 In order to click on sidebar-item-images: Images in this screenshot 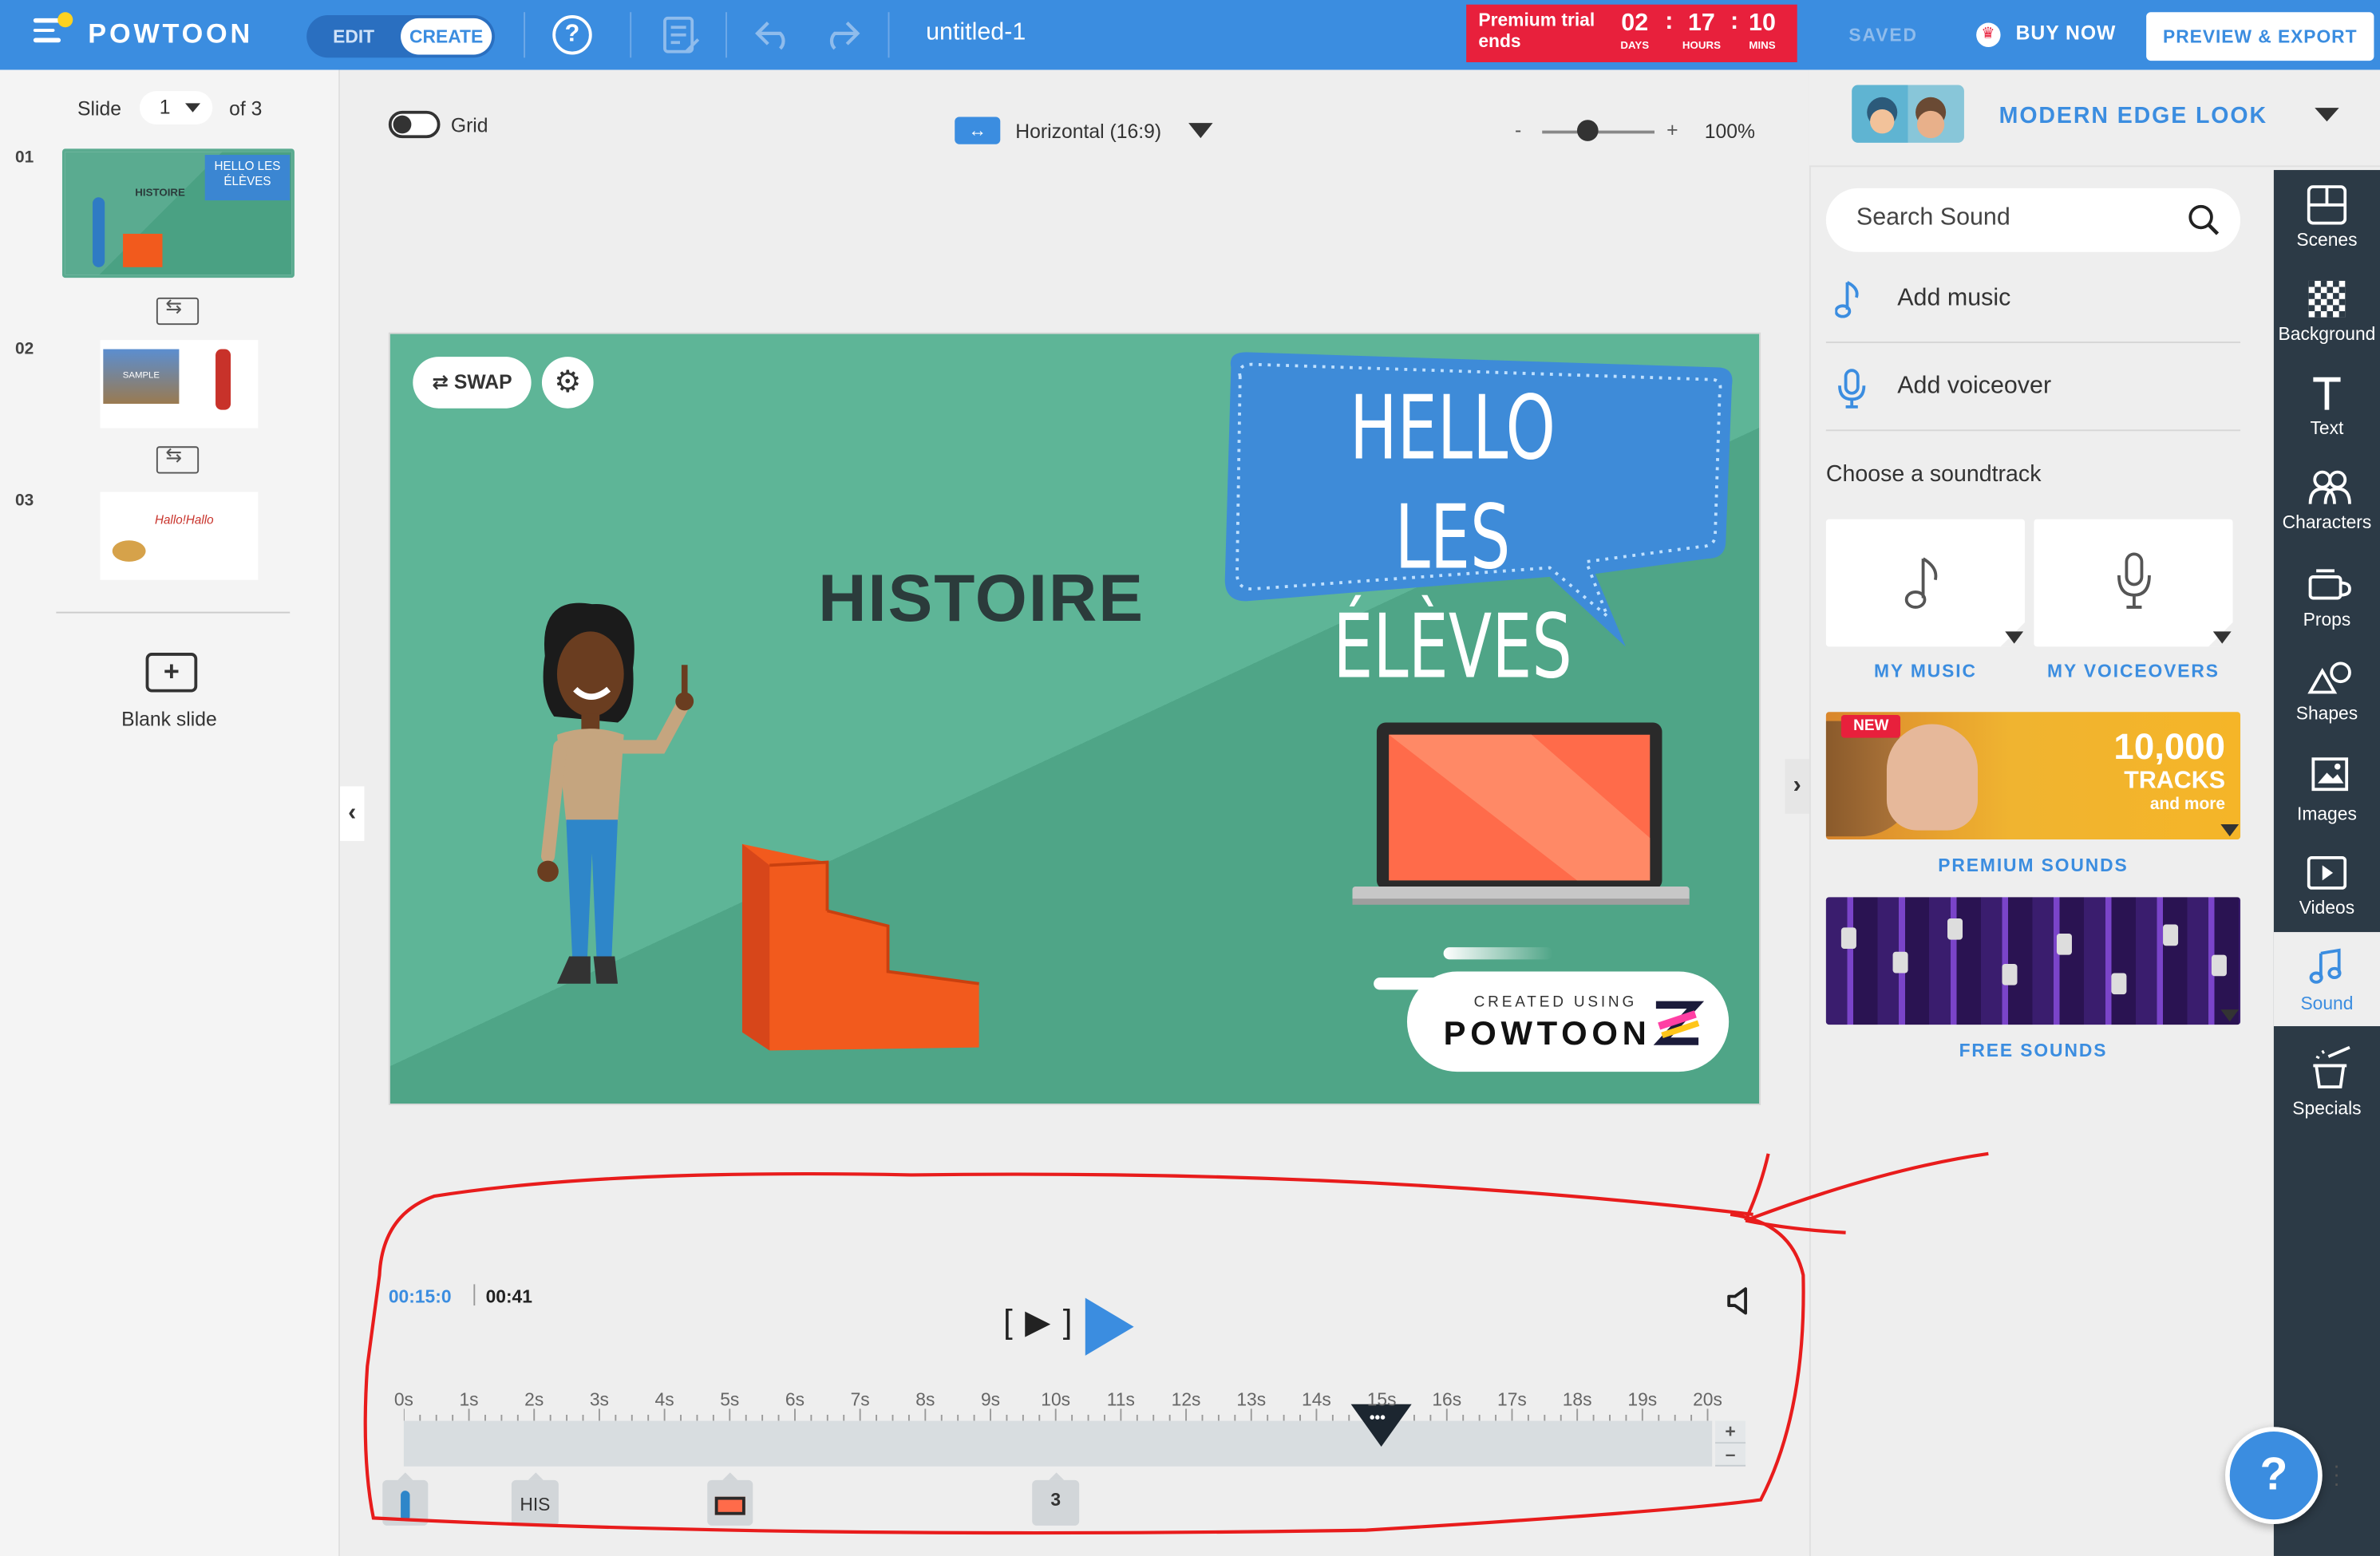, I will do `click(2327, 787)`.